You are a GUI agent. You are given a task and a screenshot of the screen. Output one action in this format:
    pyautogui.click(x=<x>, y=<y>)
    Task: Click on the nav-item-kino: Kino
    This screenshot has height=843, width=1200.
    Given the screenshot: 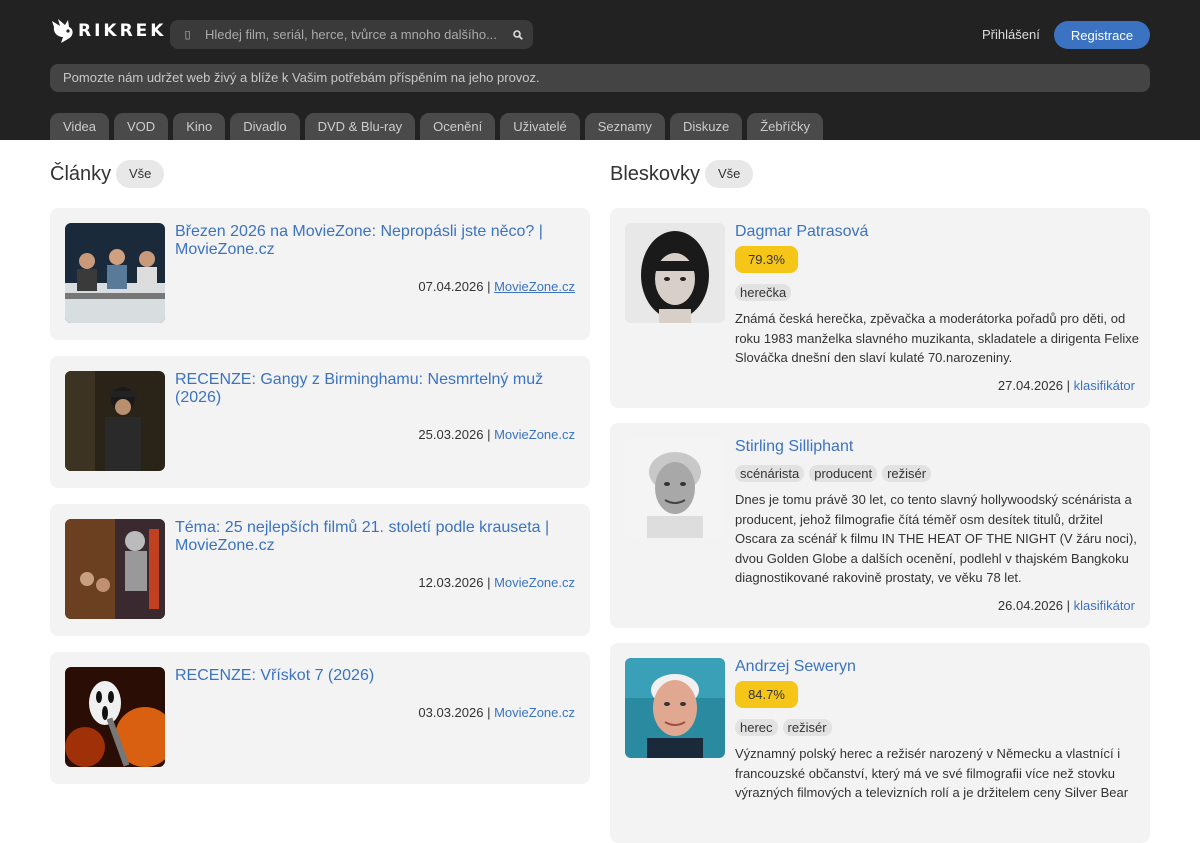 What is the action you would take?
    pyautogui.click(x=199, y=126)
    